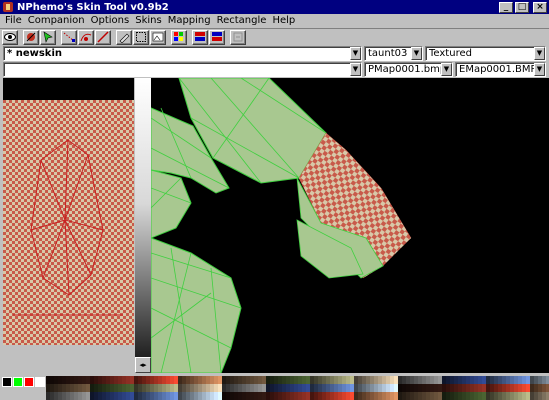 This screenshot has width=549, height=400. What do you see at coordinates (179, 37) in the screenshot?
I see `color-palette-icon` at bounding box center [179, 37].